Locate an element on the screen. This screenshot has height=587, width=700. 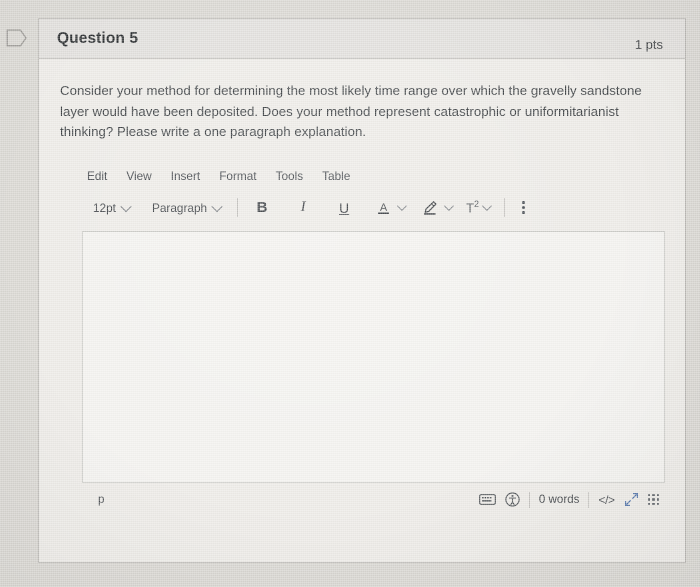
resize-grip-icon is located at coordinates (653, 499).